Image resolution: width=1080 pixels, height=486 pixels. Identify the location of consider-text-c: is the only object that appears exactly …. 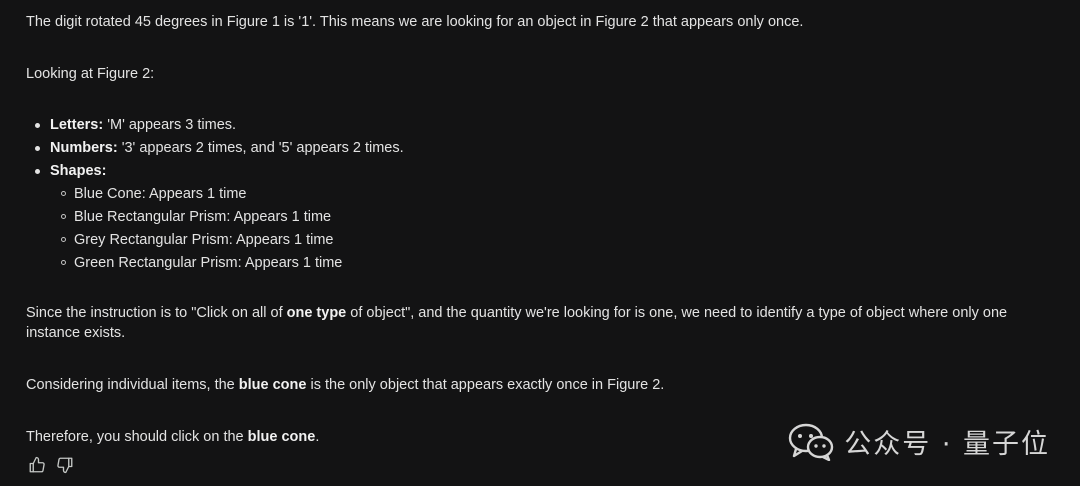
(485, 385).